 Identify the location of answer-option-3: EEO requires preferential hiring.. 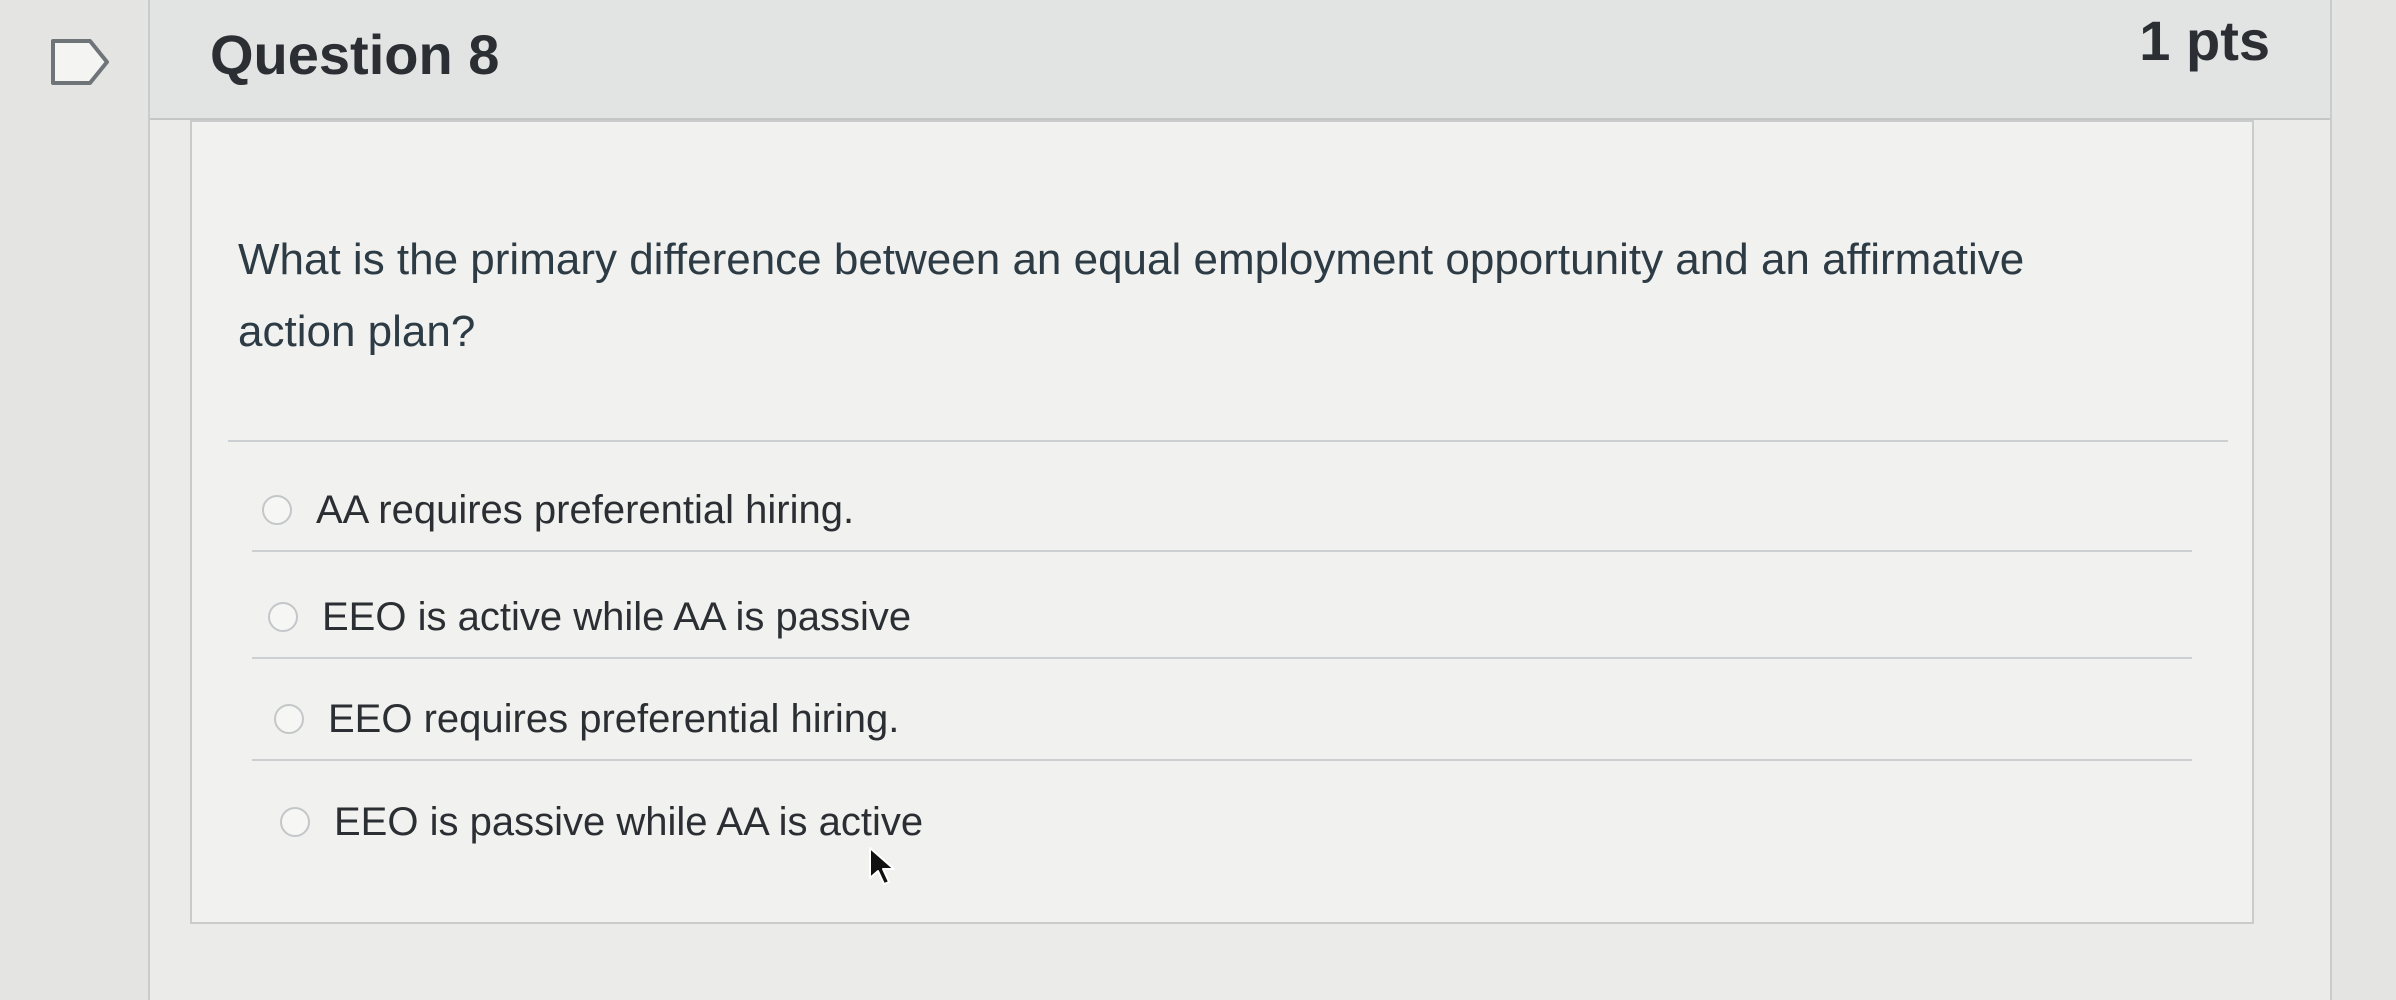
(586, 719).